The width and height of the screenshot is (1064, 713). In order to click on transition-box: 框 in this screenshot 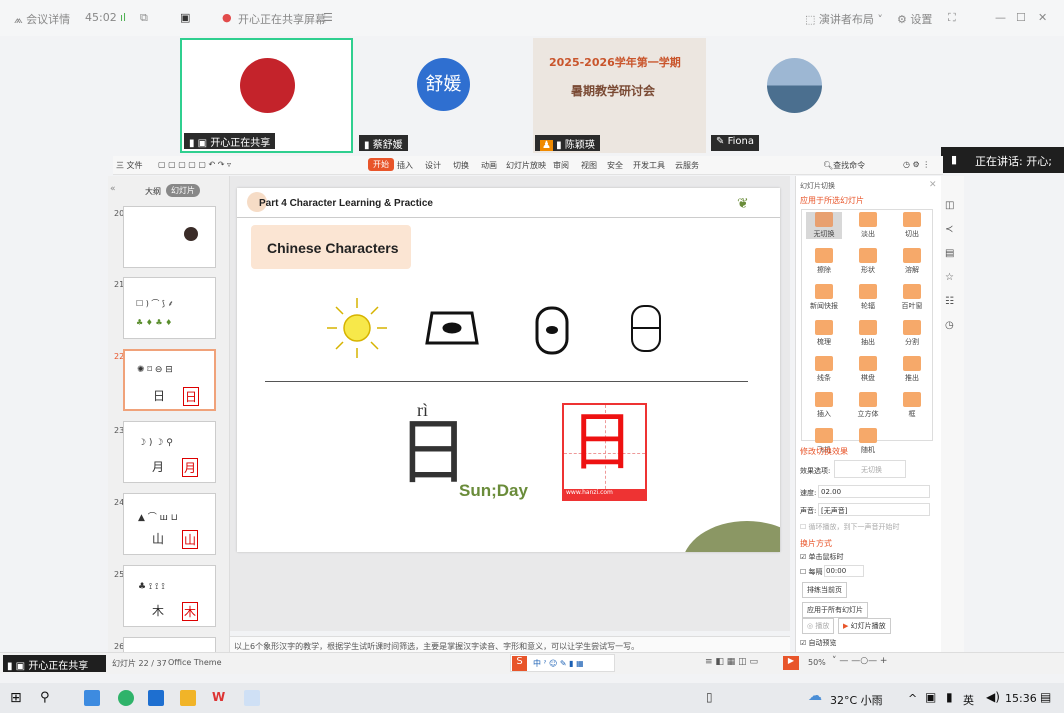, I will do `click(912, 405)`.